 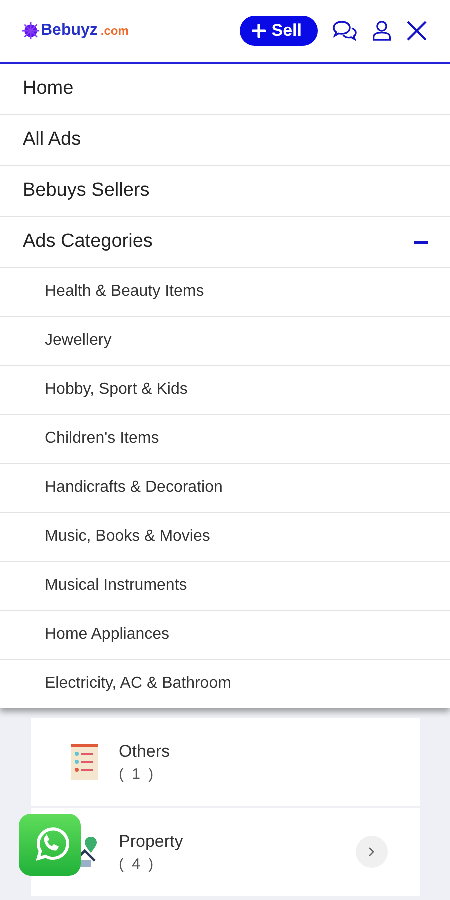 What do you see at coordinates (225, 390) in the screenshot?
I see `submenu-item: Hobby, Sport & Kids` at bounding box center [225, 390].